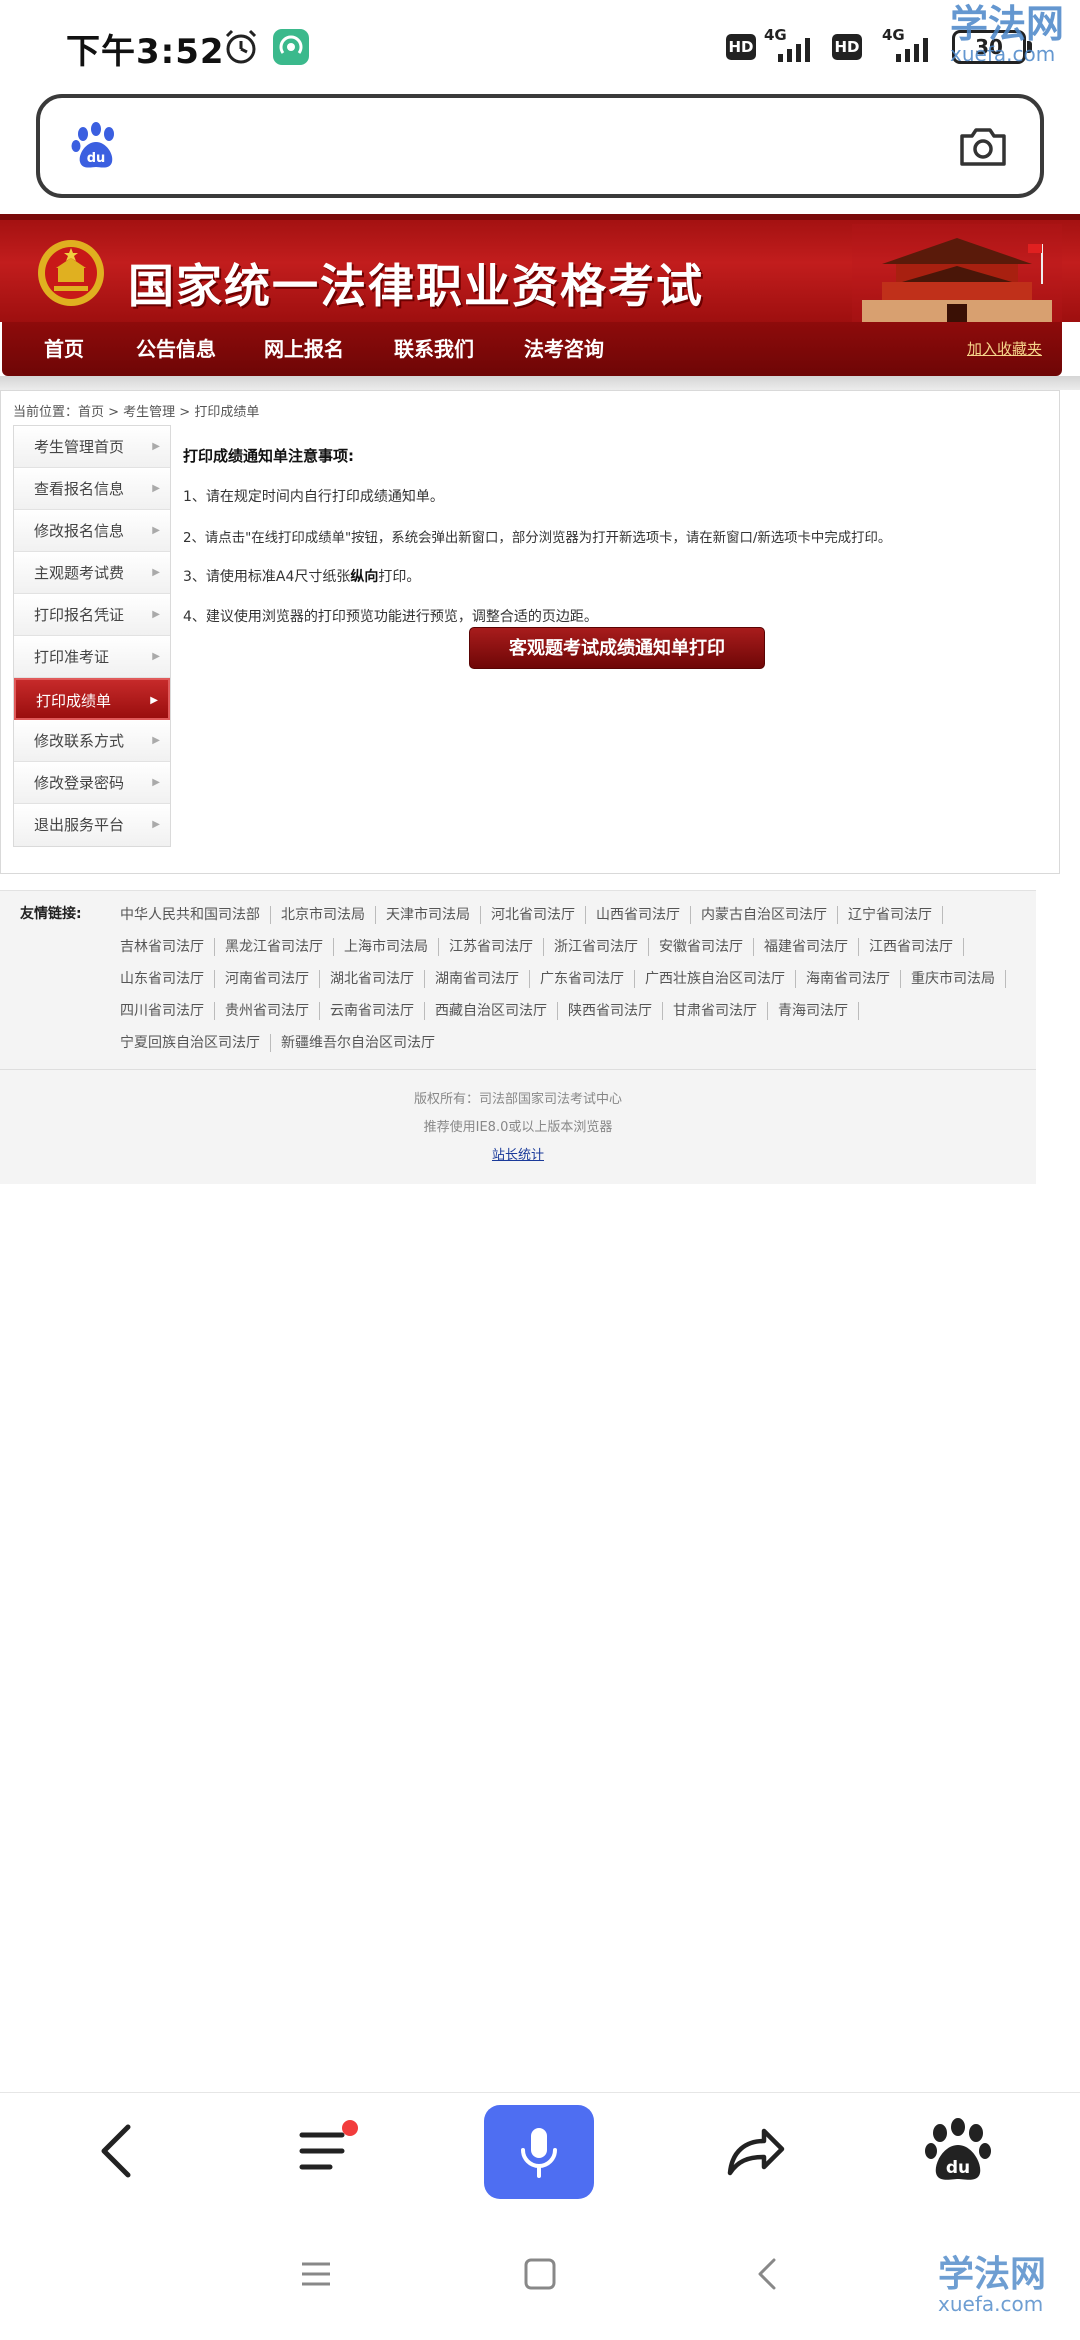 The image size is (1080, 2340). I want to click on friend-link: 广东省司法厅, so click(587, 979).